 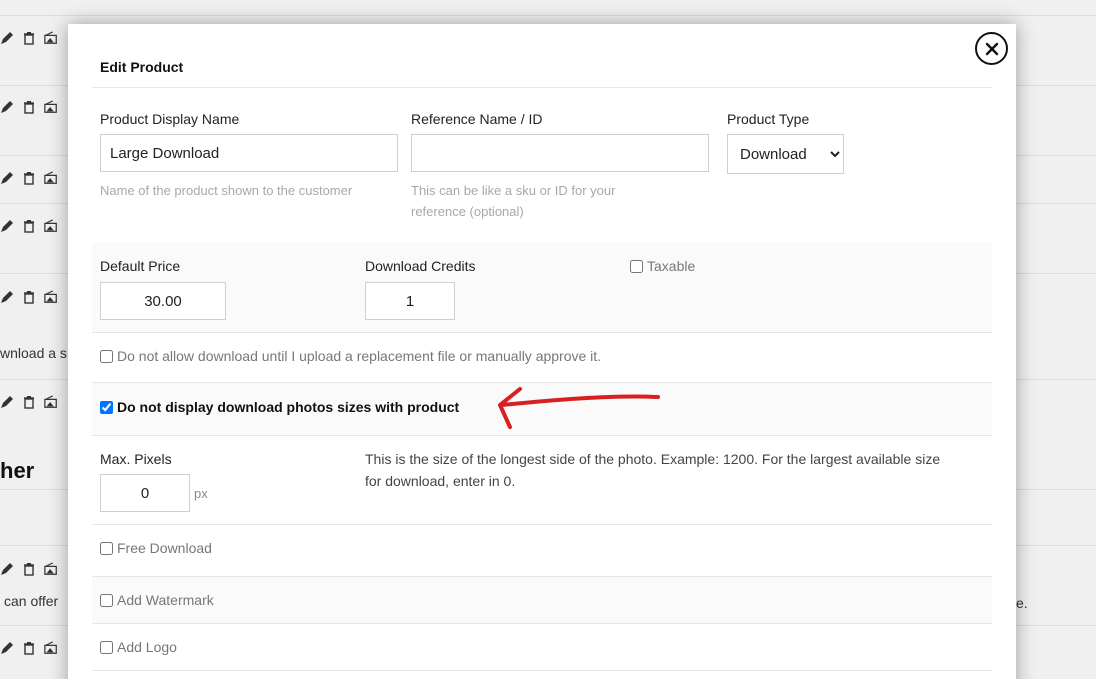 What do you see at coordinates (164, 548) in the screenshot?
I see `free-download-label: Free Download` at bounding box center [164, 548].